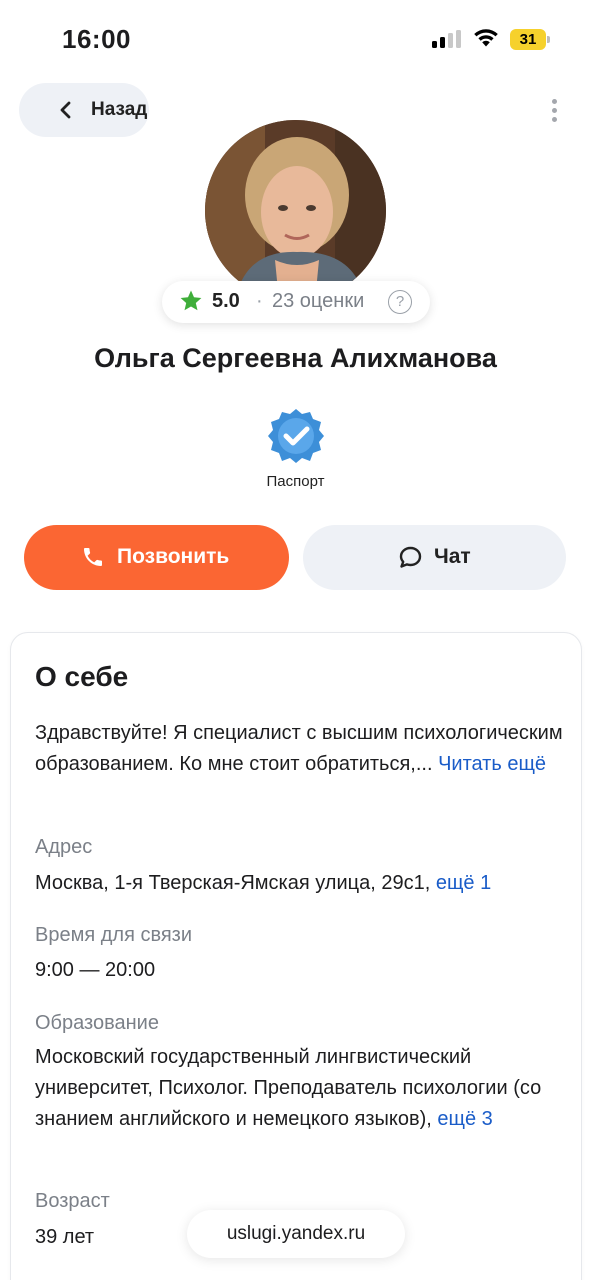 The height and width of the screenshot is (1280, 591). I want to click on battery-level: 31, so click(528, 39).